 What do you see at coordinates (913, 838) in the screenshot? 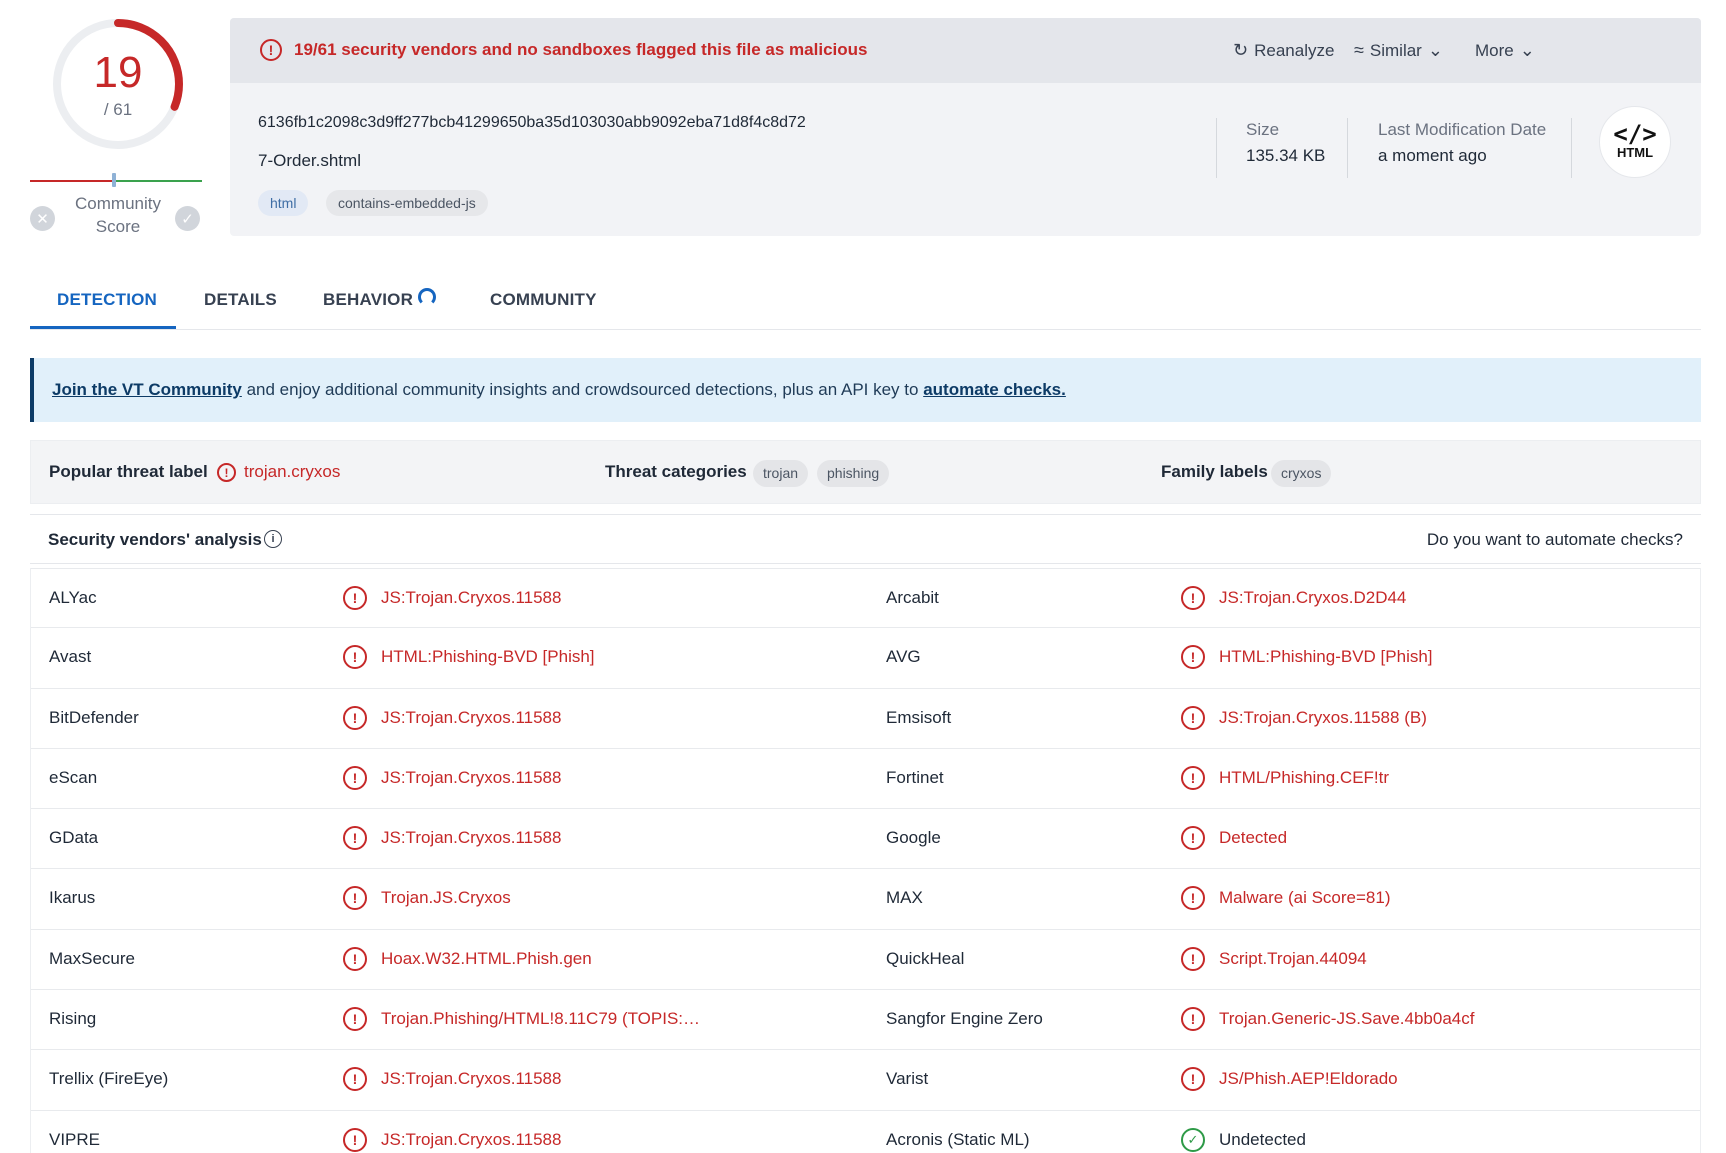
I see `vendor-name: Google` at bounding box center [913, 838].